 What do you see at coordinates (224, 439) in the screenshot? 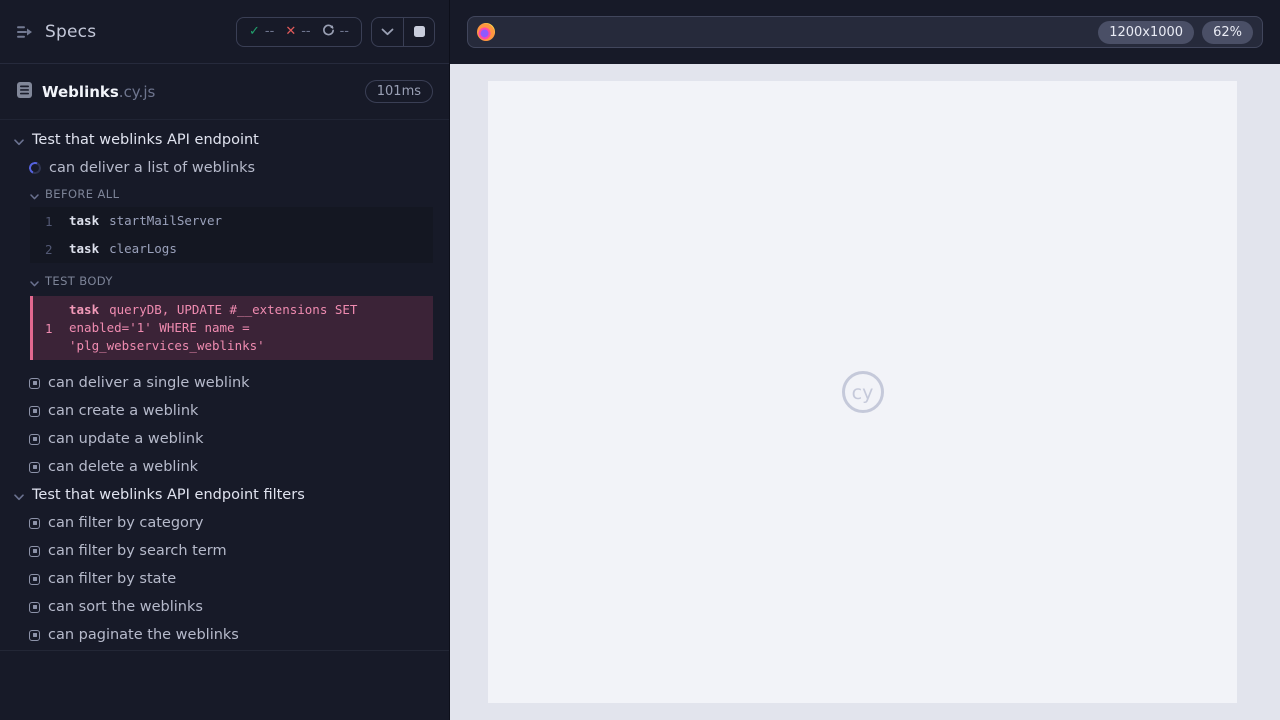
I see `test-row-pending: can update a weblink` at bounding box center [224, 439].